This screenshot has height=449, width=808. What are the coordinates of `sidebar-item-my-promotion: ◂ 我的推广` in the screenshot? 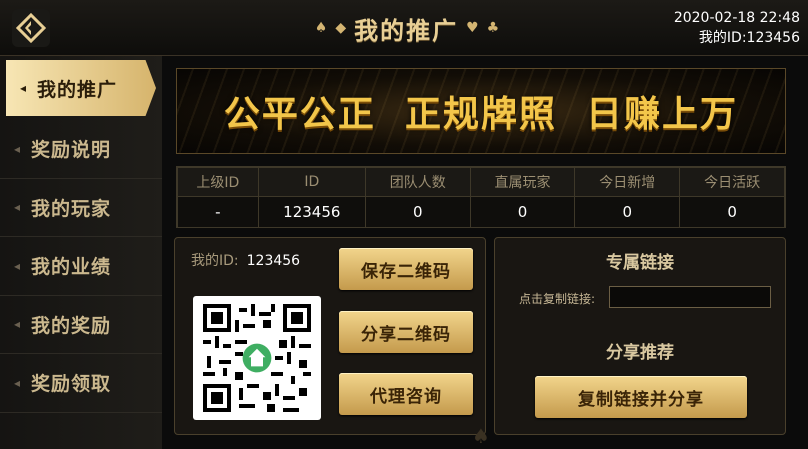 It's located at (81, 88).